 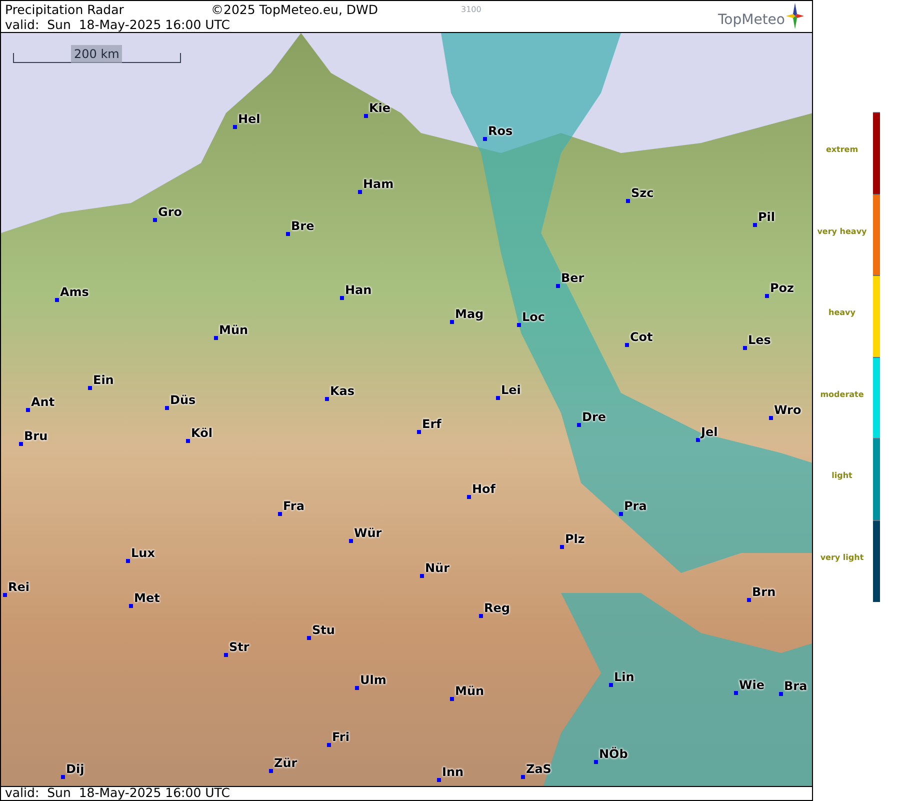 I want to click on copyright-text: ©2025 TopMeteo.eu, DWD, so click(x=294, y=10).